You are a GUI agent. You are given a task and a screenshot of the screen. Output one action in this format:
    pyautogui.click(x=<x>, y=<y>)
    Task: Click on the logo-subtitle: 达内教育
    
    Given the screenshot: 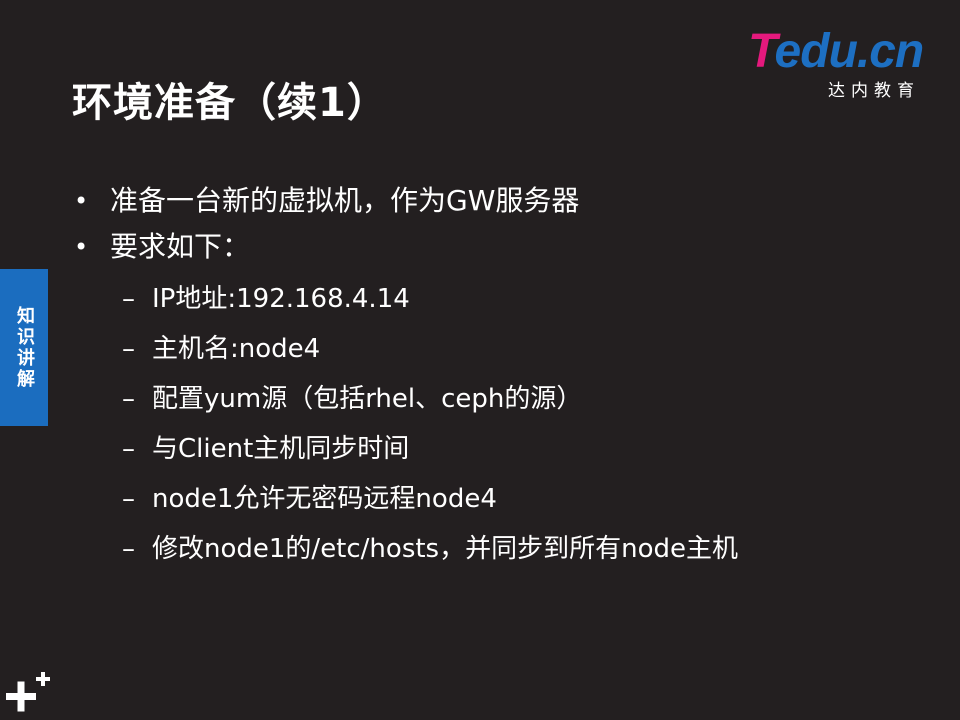 What is the action you would take?
    pyautogui.click(x=874, y=91)
    